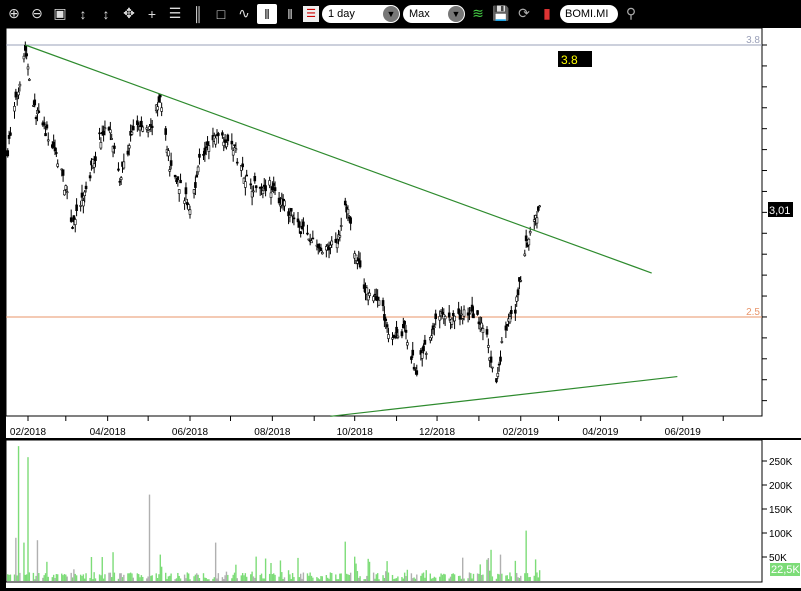 Image resolution: width=801 pixels, height=591 pixels. I want to click on date-label: 04/2019, so click(600, 432).